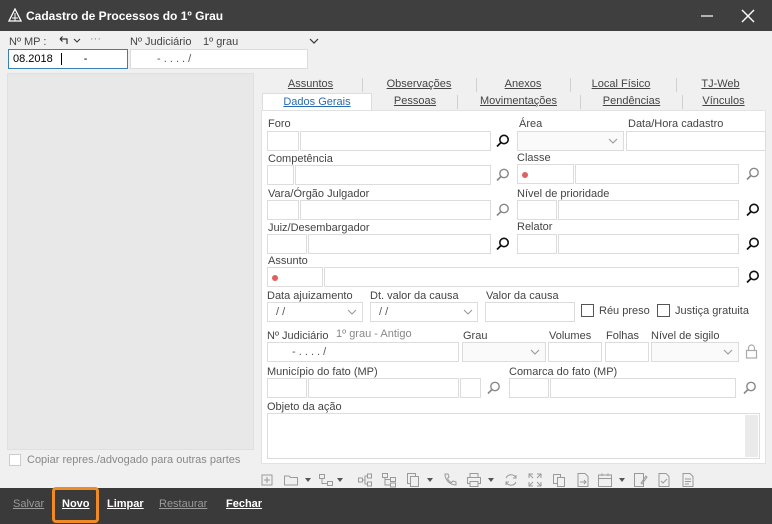  What do you see at coordinates (631, 101) in the screenshot?
I see `tab-pendencias: Pendências` at bounding box center [631, 101].